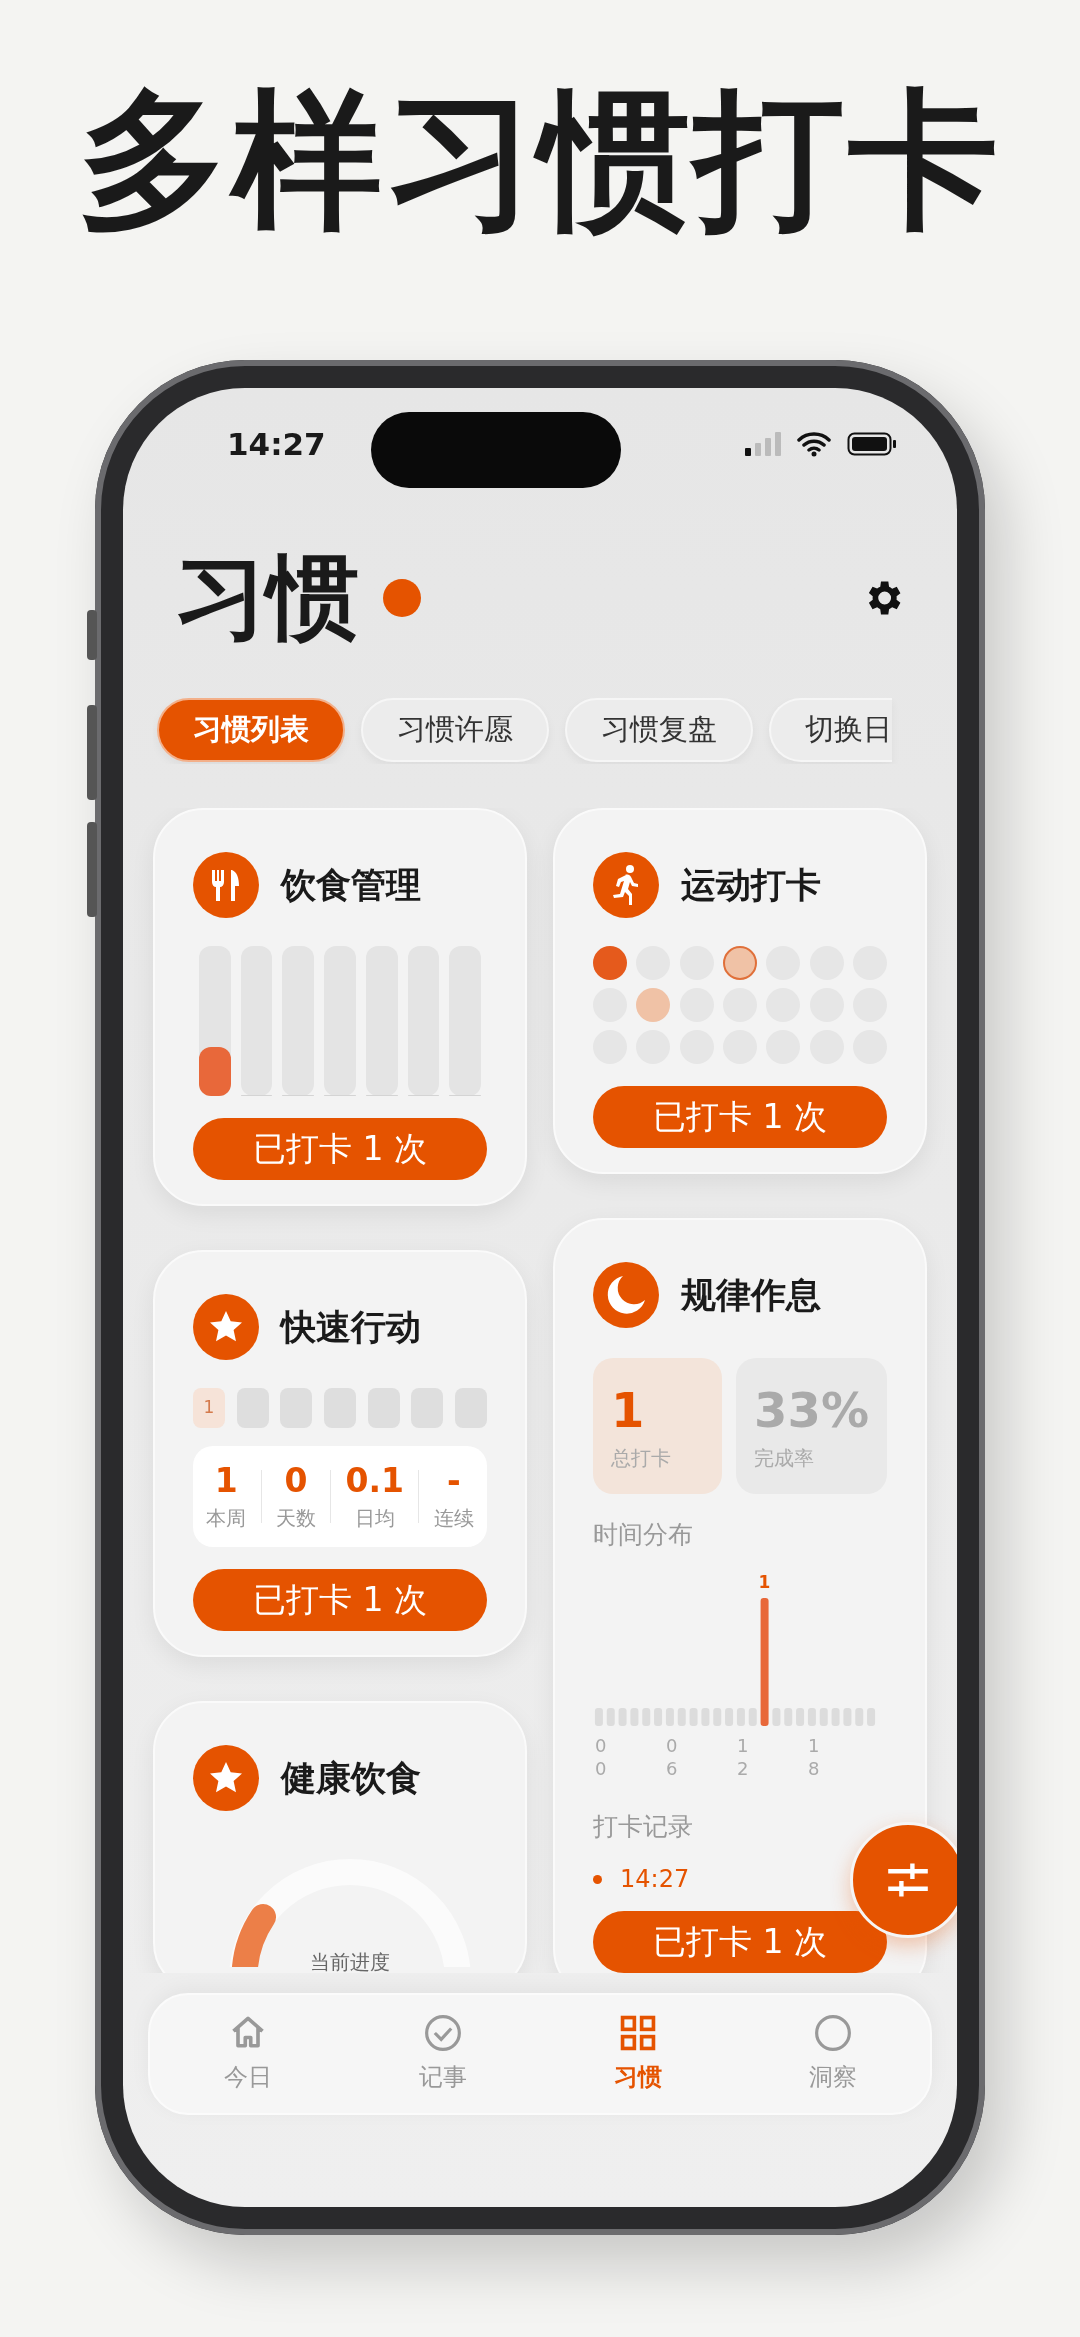 The image size is (1080, 2337). Describe the element at coordinates (226, 885) in the screenshot. I see `utensils-icon` at that location.